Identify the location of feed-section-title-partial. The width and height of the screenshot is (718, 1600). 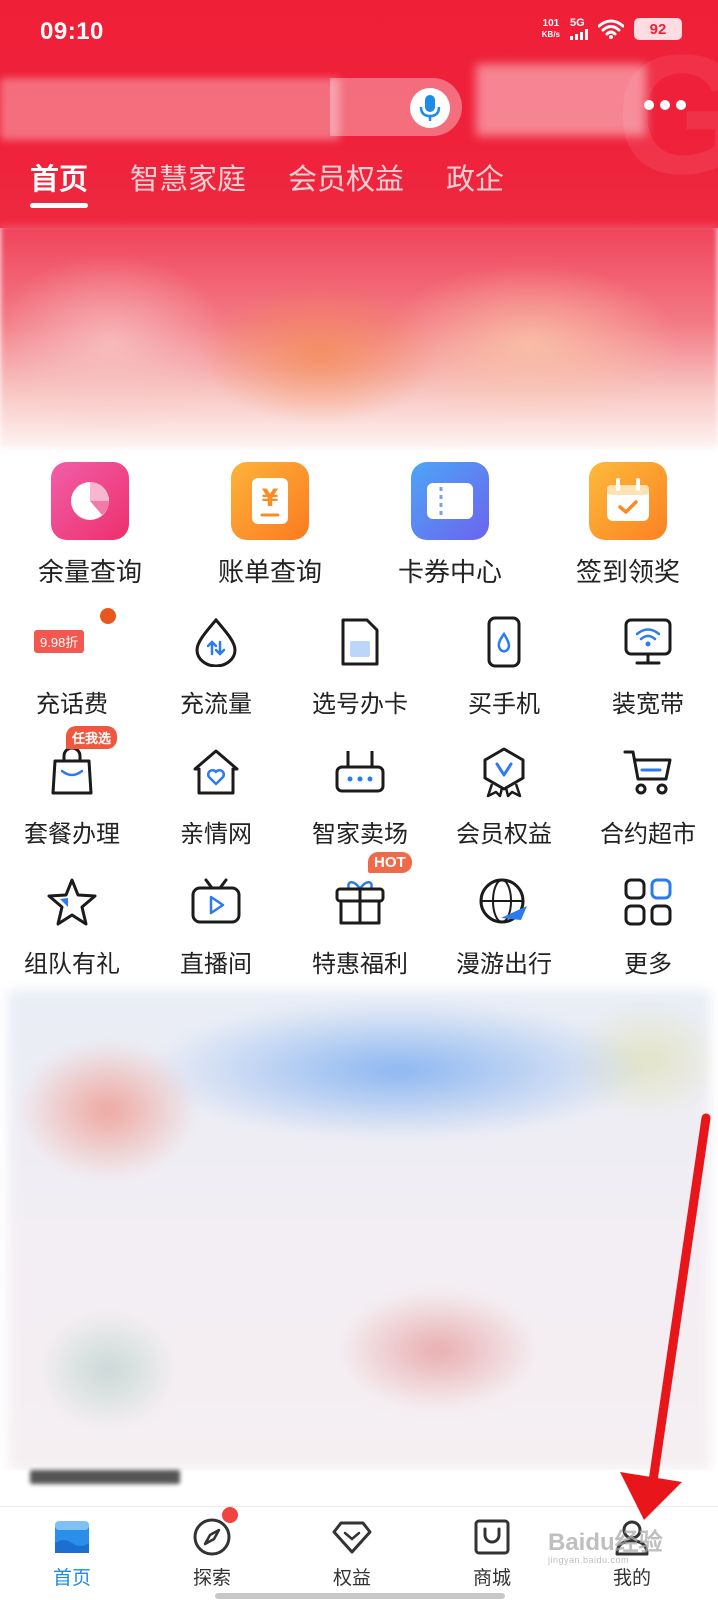
(105, 1477).